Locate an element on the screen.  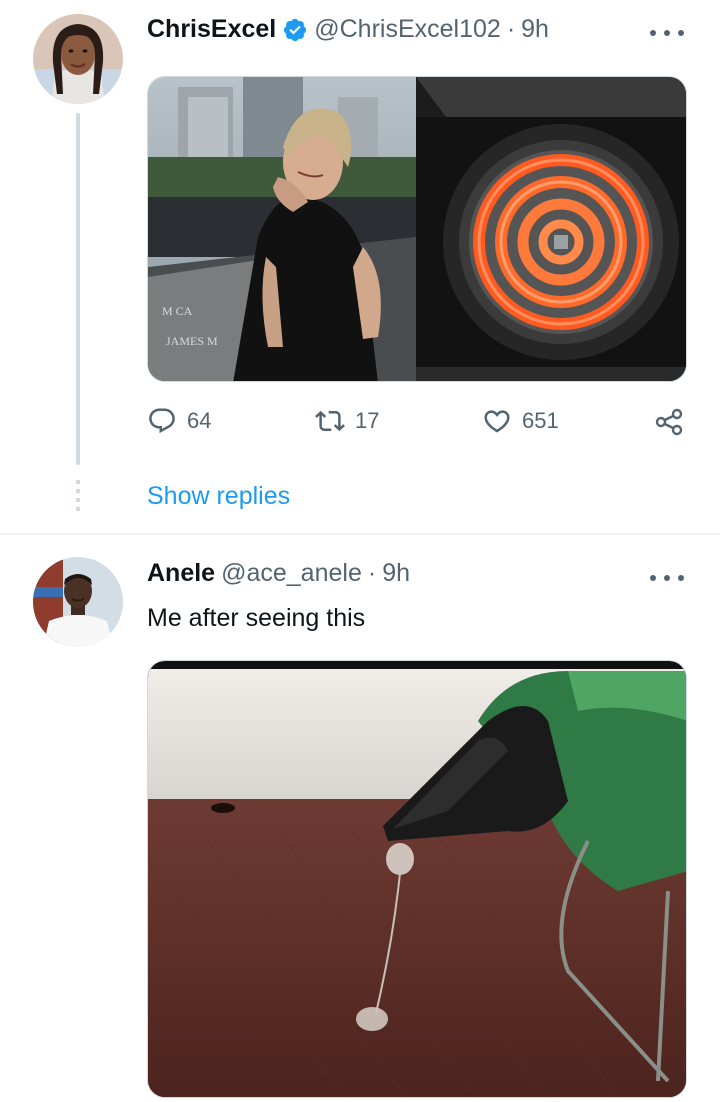
svg-text: JAMES M is located at coordinates (192, 341).